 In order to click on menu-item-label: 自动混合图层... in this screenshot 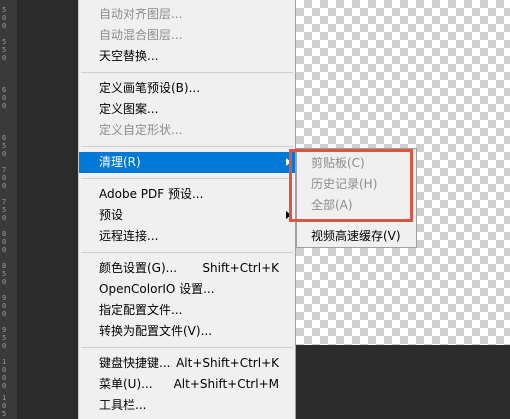, I will do `click(141, 35)`.